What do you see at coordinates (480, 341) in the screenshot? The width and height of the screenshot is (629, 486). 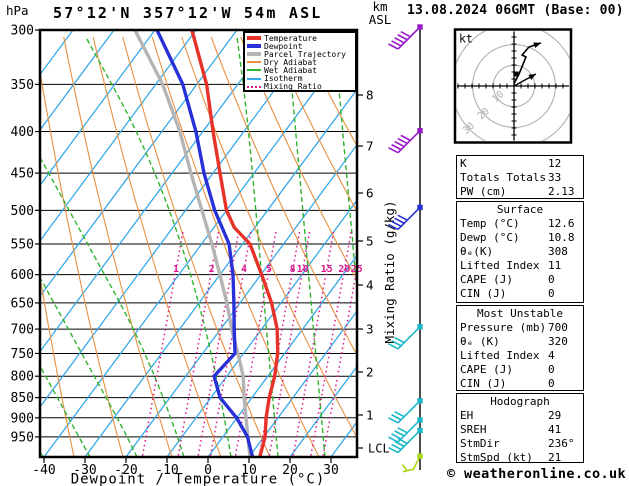 I see `row-label: θₑ (K)` at bounding box center [480, 341].